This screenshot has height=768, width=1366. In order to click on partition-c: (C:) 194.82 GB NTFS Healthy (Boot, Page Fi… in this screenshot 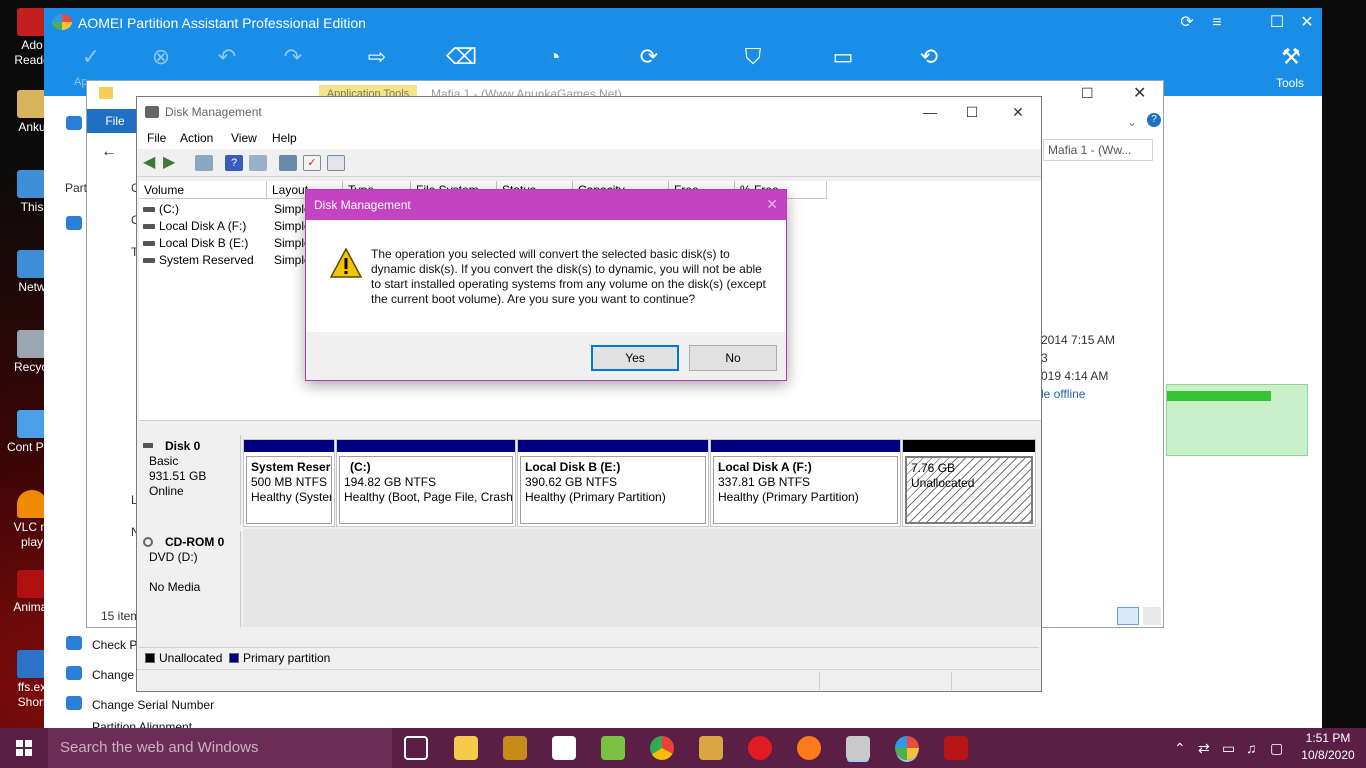, I will do `click(426, 483)`.